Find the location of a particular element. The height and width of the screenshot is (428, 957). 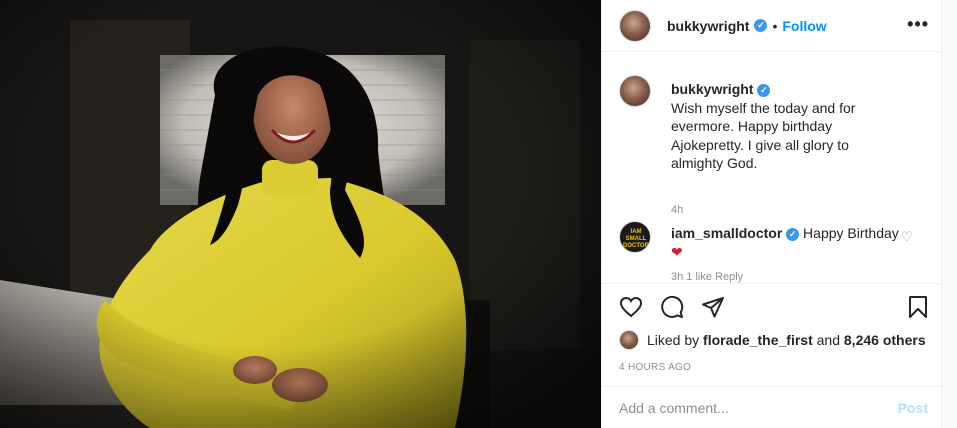

author-username: bukkywright is located at coordinates (708, 26).